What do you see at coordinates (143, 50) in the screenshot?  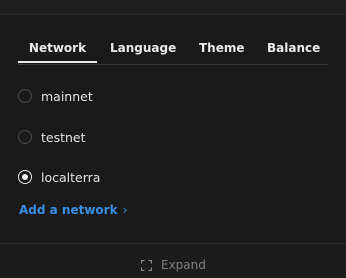 I see `tab-language: Language` at bounding box center [143, 50].